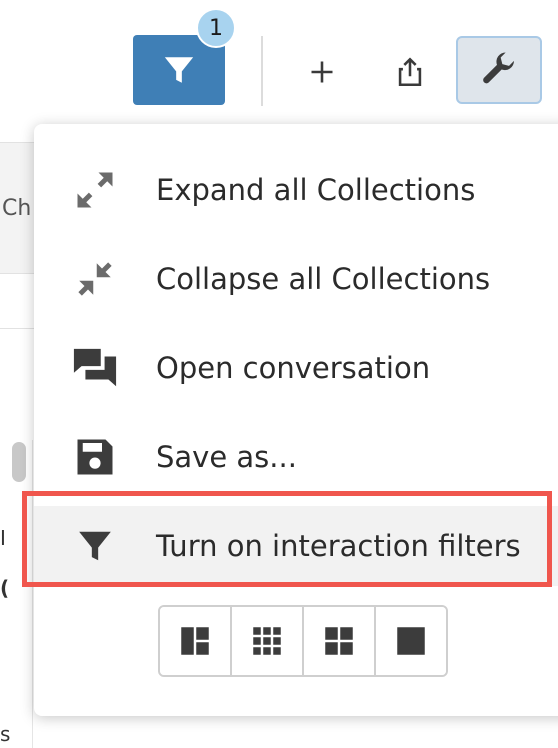  I want to click on toolbar-separator, so click(262, 71).